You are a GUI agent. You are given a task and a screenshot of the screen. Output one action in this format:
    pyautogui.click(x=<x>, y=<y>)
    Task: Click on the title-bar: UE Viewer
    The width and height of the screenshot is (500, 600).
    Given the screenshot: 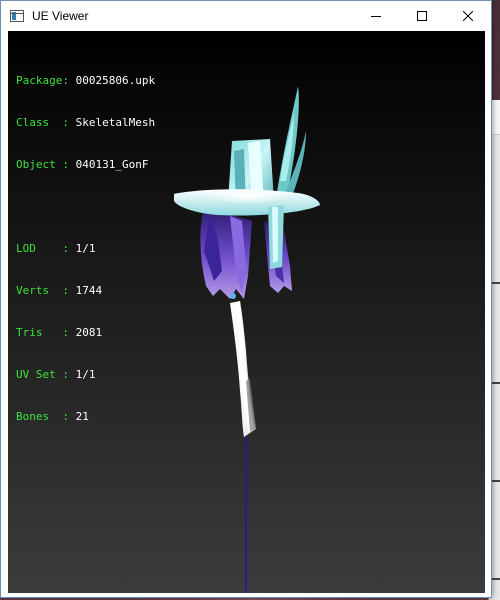 What is the action you would take?
    pyautogui.click(x=246, y=16)
    